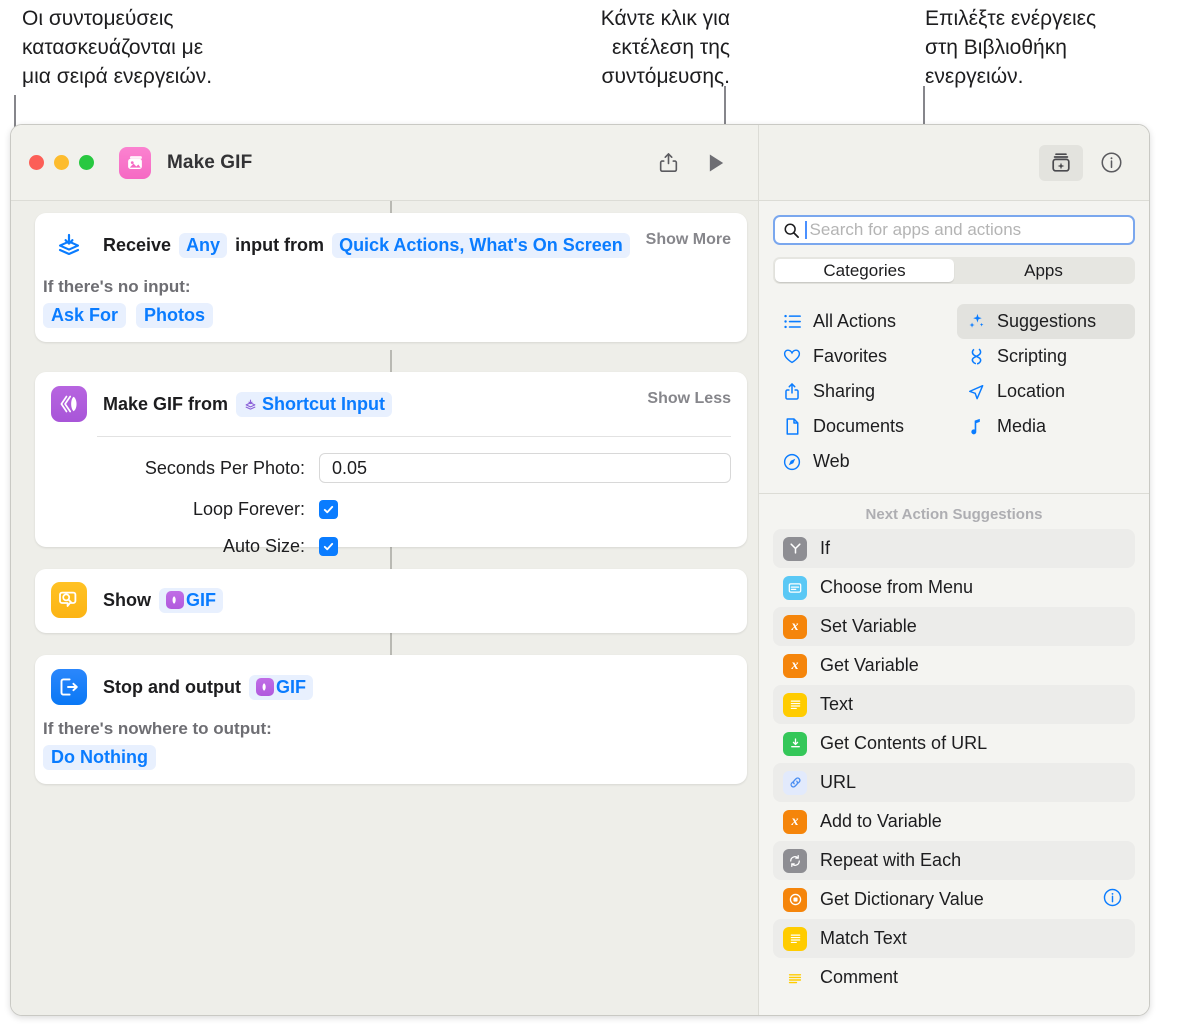  What do you see at coordinates (280, 244) in the screenshot?
I see `action-inline-text: input from` at bounding box center [280, 244].